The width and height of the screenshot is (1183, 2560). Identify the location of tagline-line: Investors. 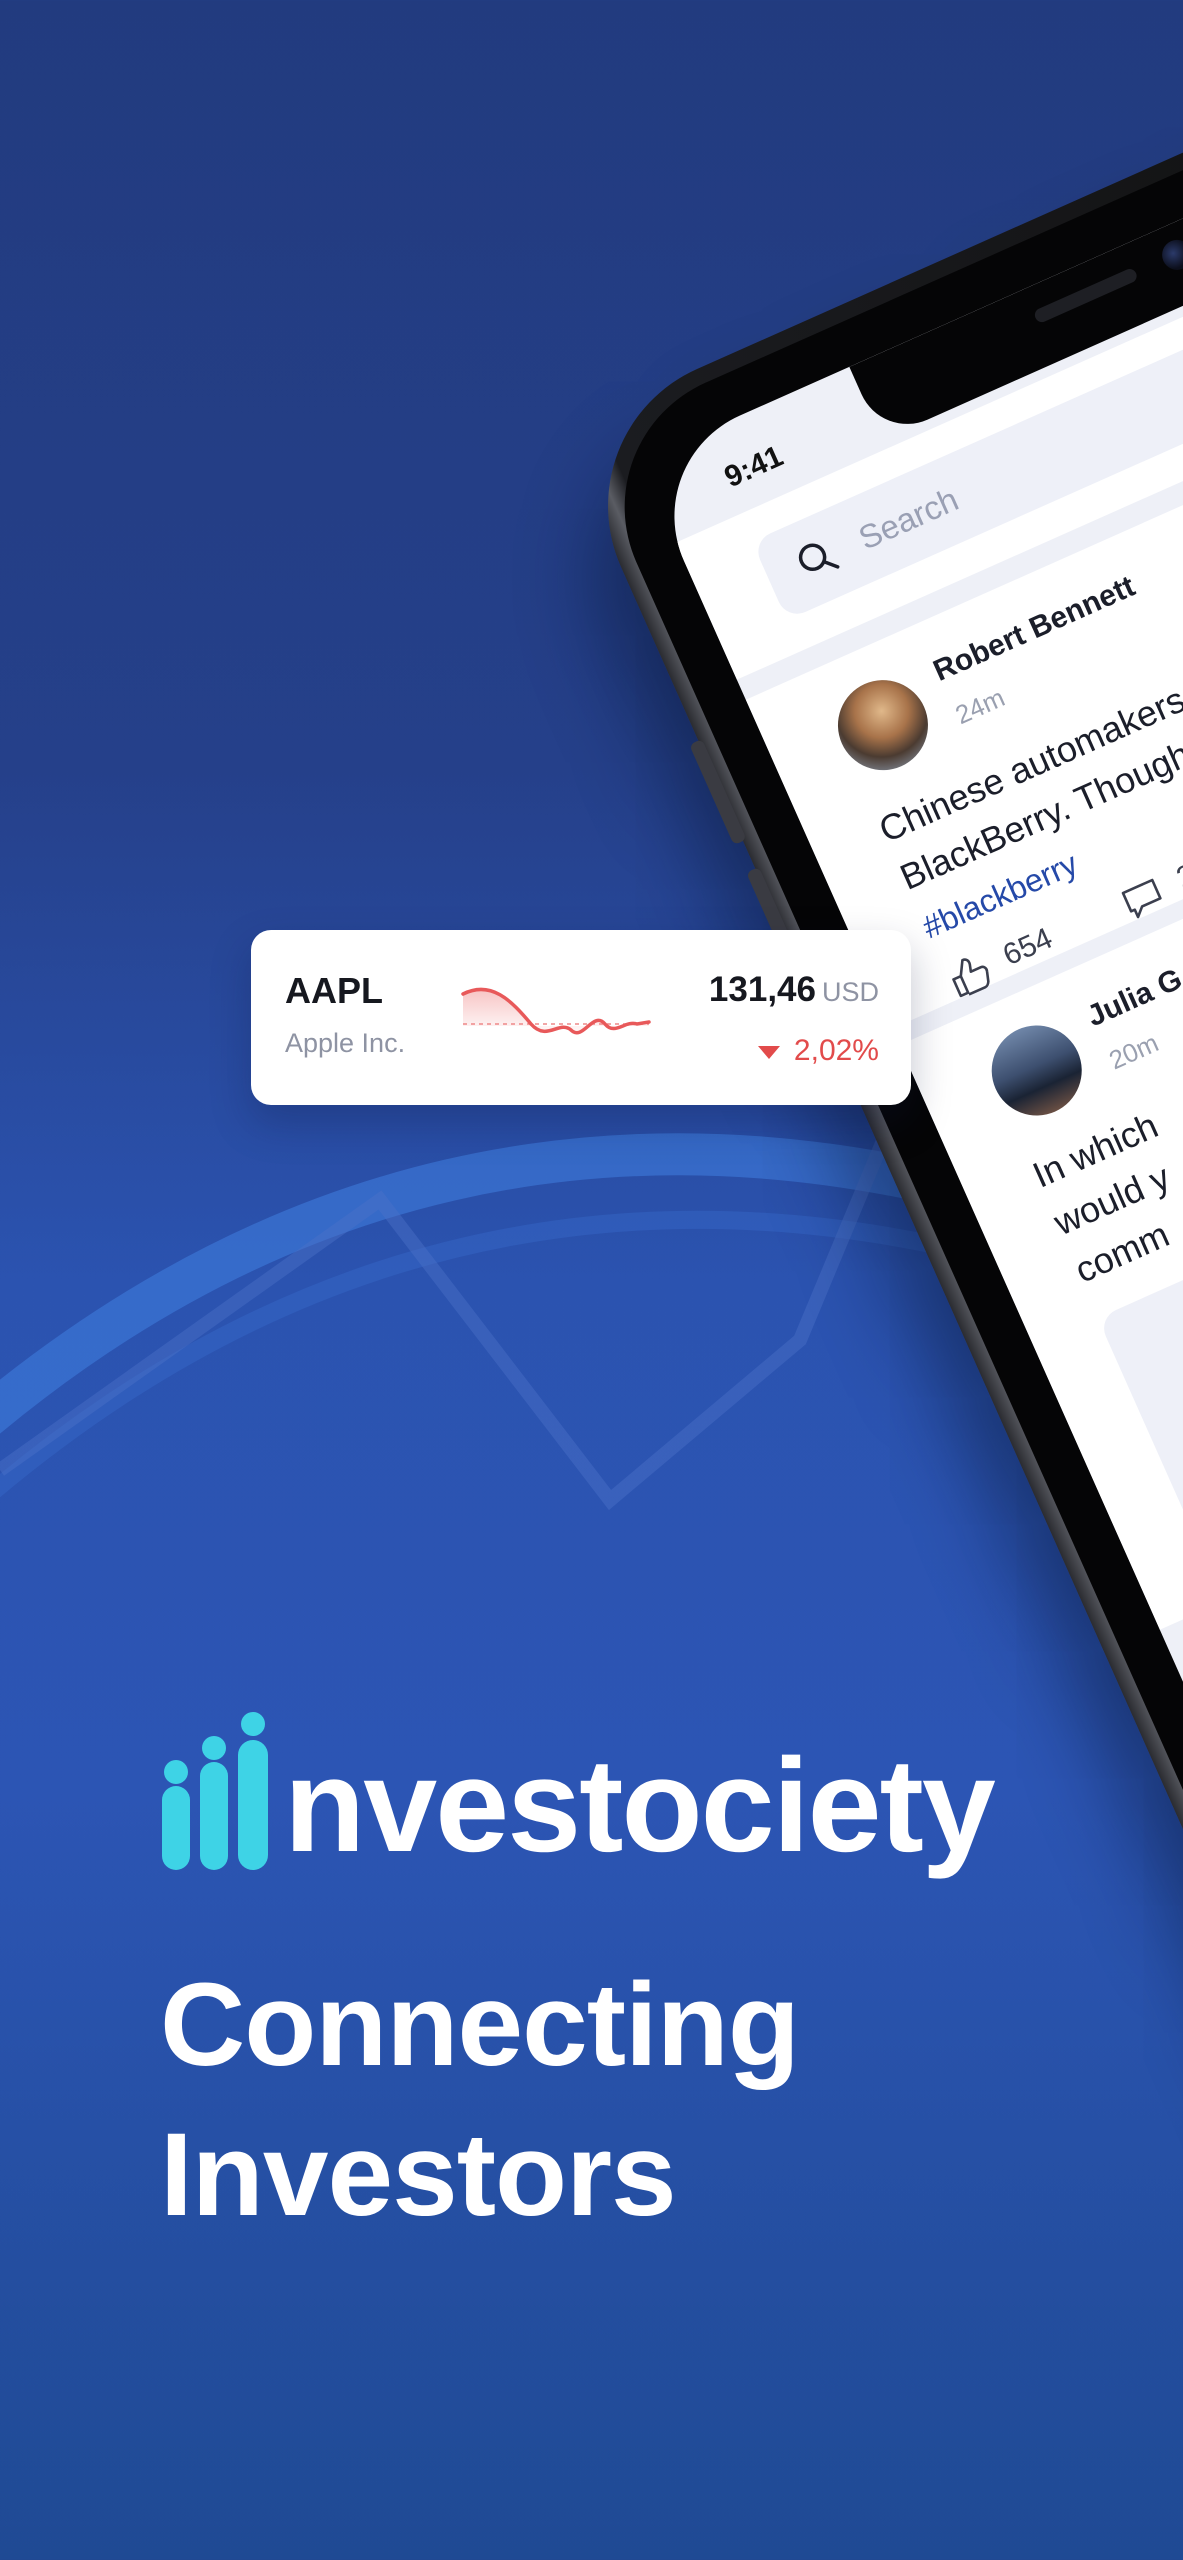
(418, 2175).